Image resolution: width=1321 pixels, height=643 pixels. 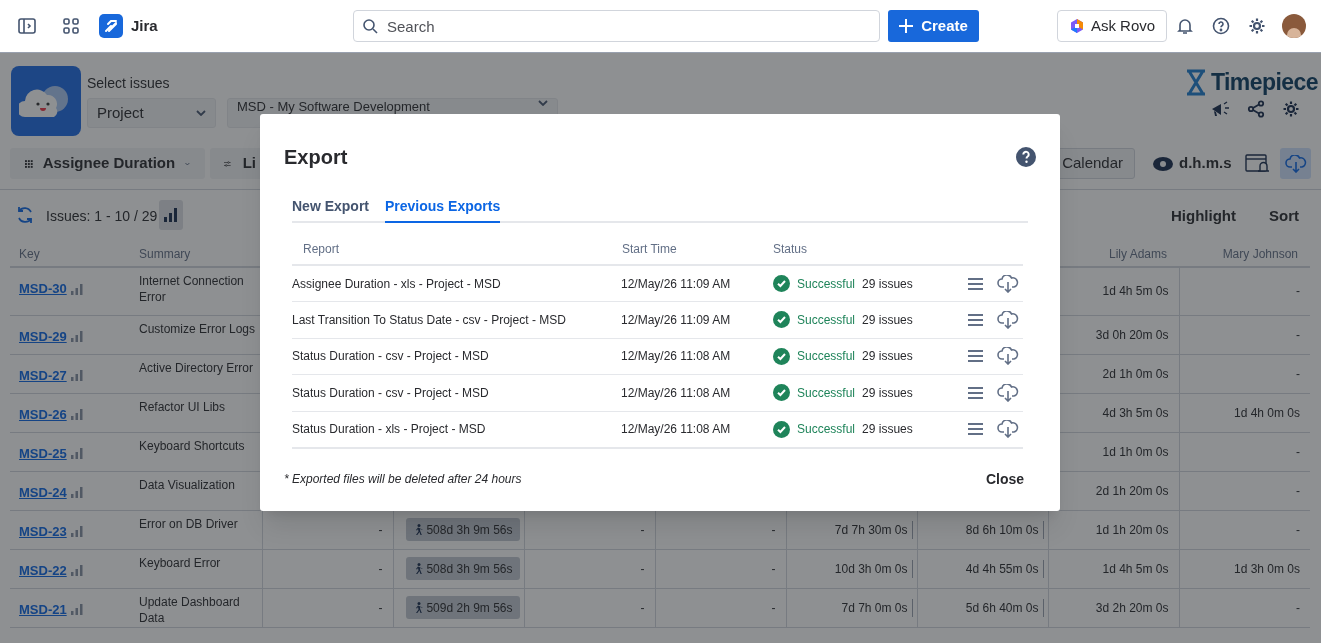 I want to click on ask-button: Ask Rovo, so click(x=1112, y=26).